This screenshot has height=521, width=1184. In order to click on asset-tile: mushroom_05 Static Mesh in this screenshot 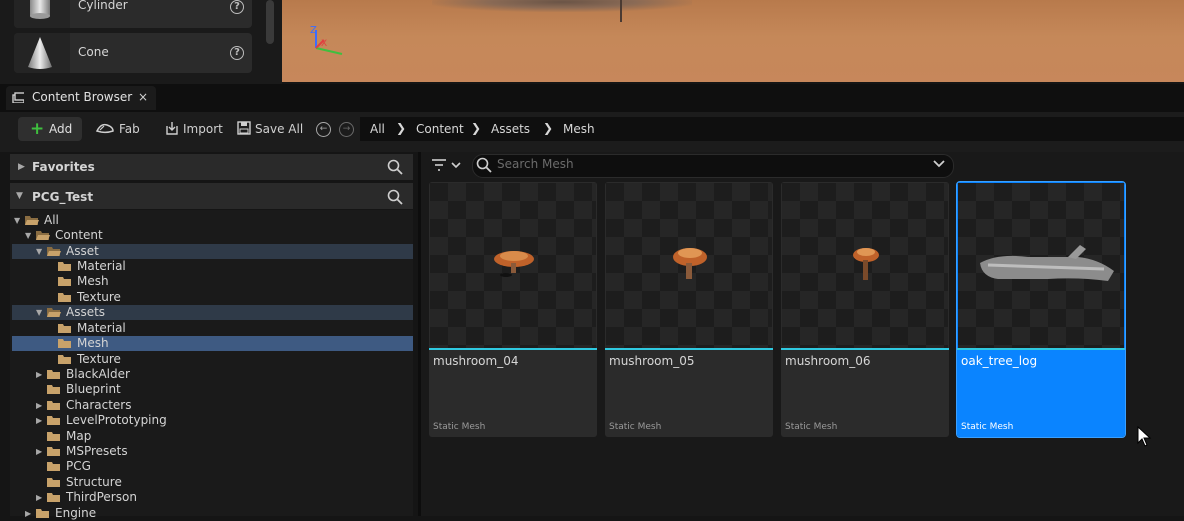, I will do `click(689, 309)`.